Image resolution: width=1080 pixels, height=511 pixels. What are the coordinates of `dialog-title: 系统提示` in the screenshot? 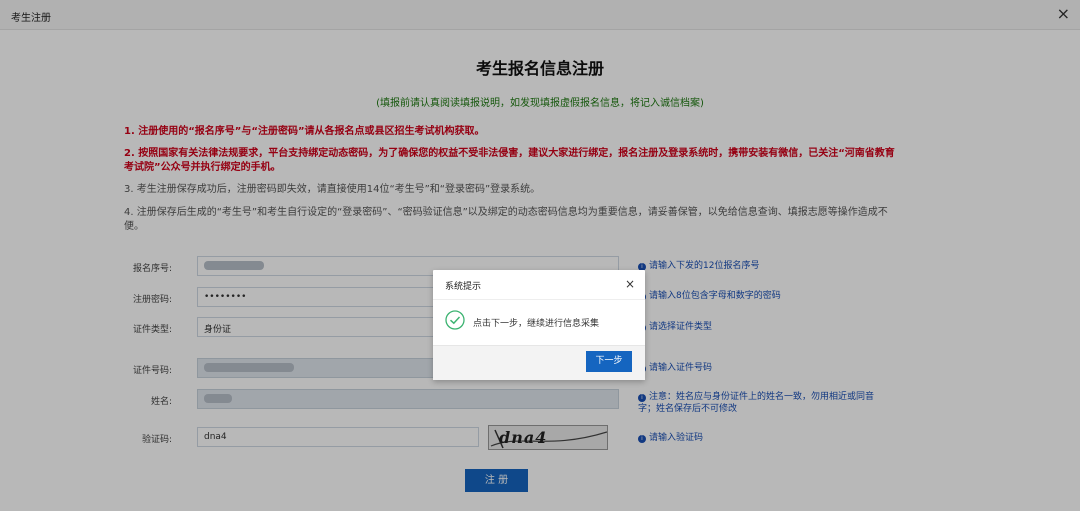 It's located at (463, 287).